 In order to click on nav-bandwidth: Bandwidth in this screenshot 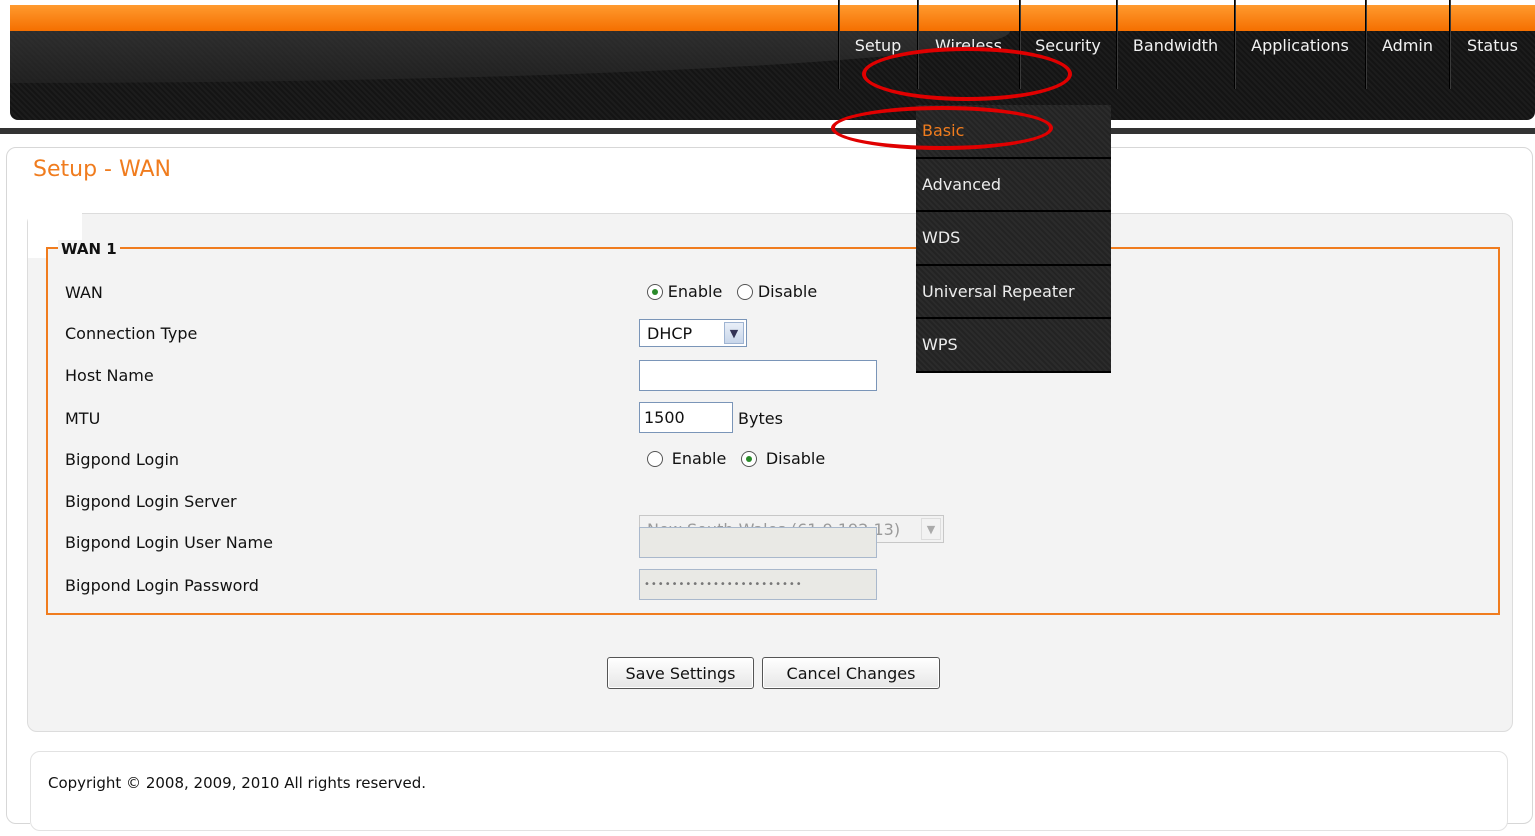, I will do `click(1175, 44)`.